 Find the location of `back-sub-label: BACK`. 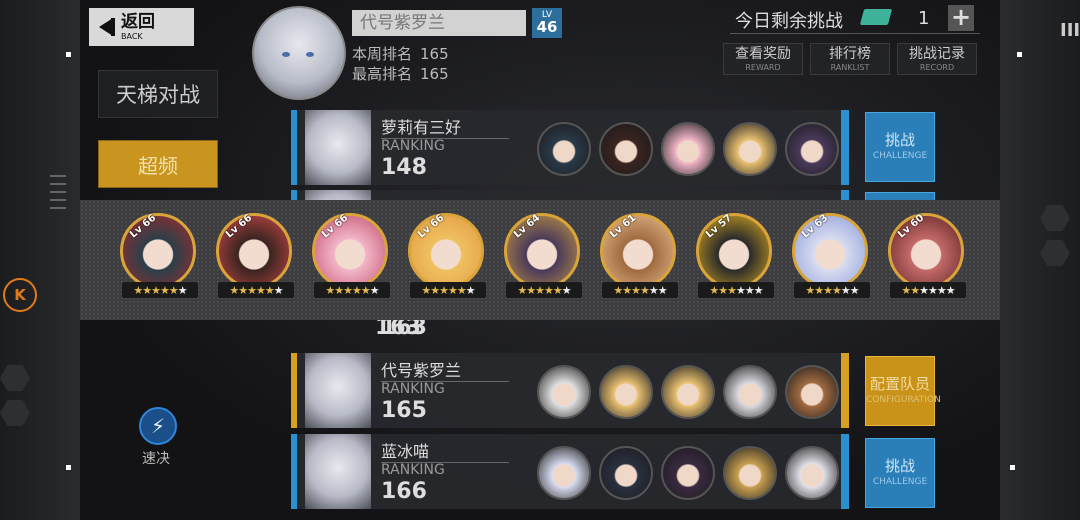

back-sub-label: BACK is located at coordinates (132, 36).